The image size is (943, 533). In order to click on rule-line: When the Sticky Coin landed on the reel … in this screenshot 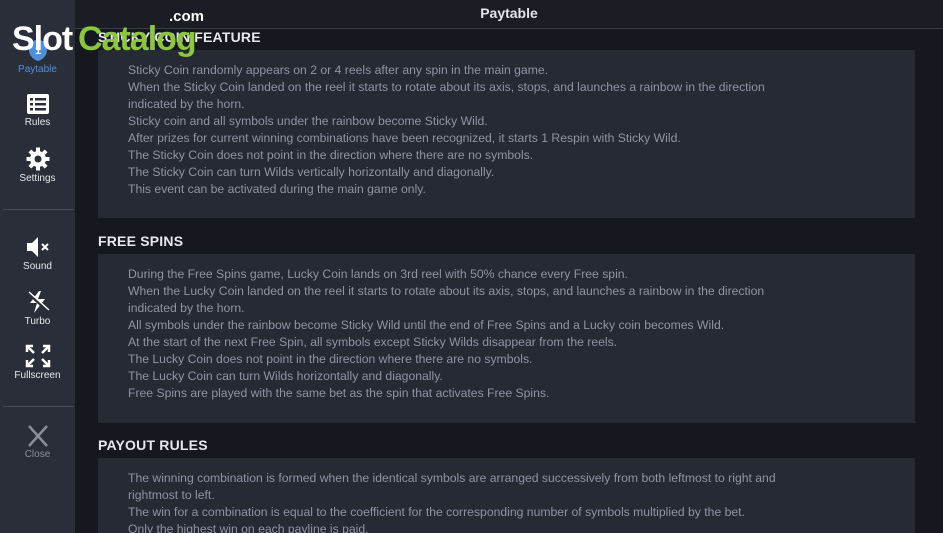, I will do `click(446, 87)`.